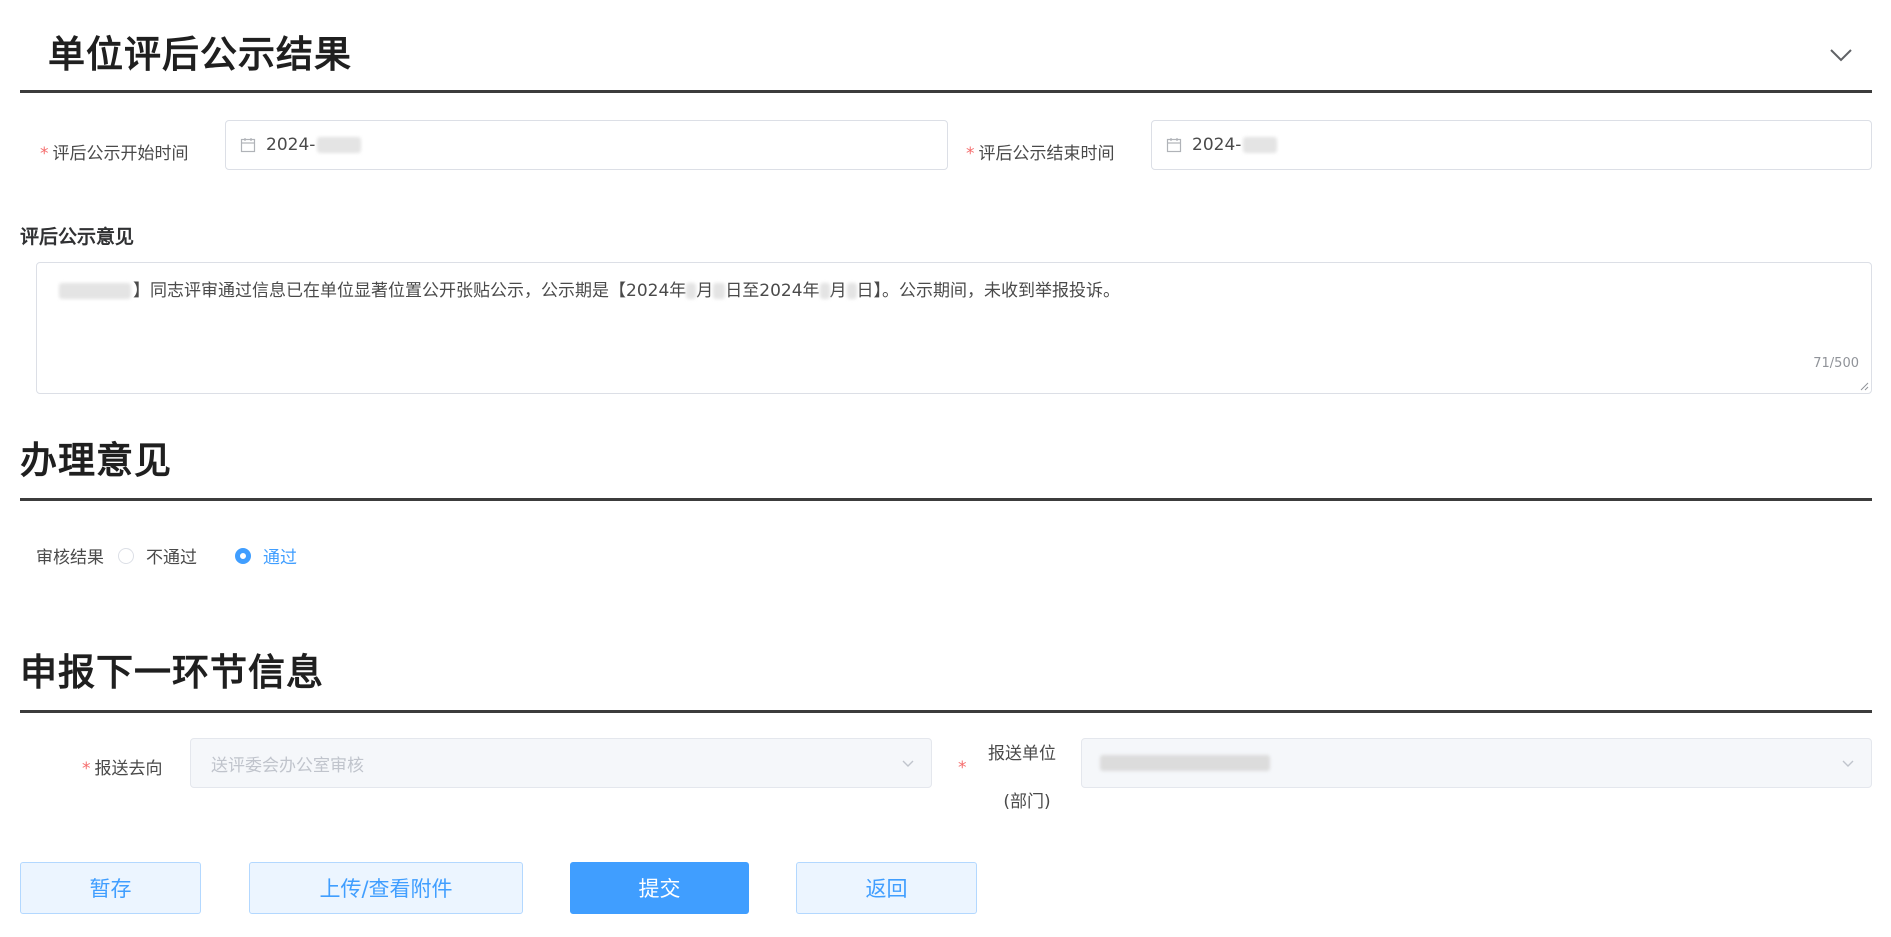 The width and height of the screenshot is (1891, 937). I want to click on upload-attachment-button: 上传/查看附件, so click(386, 888).